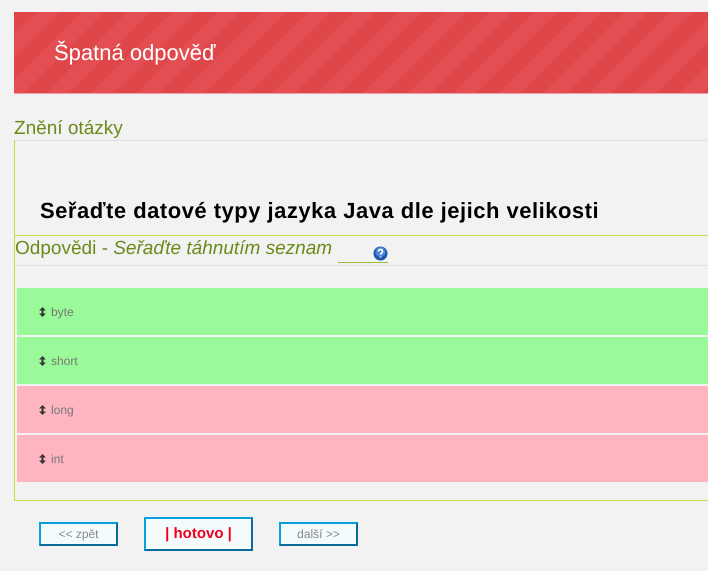  What do you see at coordinates (135, 53) in the screenshot?
I see `result-title: Špatná odpověď` at bounding box center [135, 53].